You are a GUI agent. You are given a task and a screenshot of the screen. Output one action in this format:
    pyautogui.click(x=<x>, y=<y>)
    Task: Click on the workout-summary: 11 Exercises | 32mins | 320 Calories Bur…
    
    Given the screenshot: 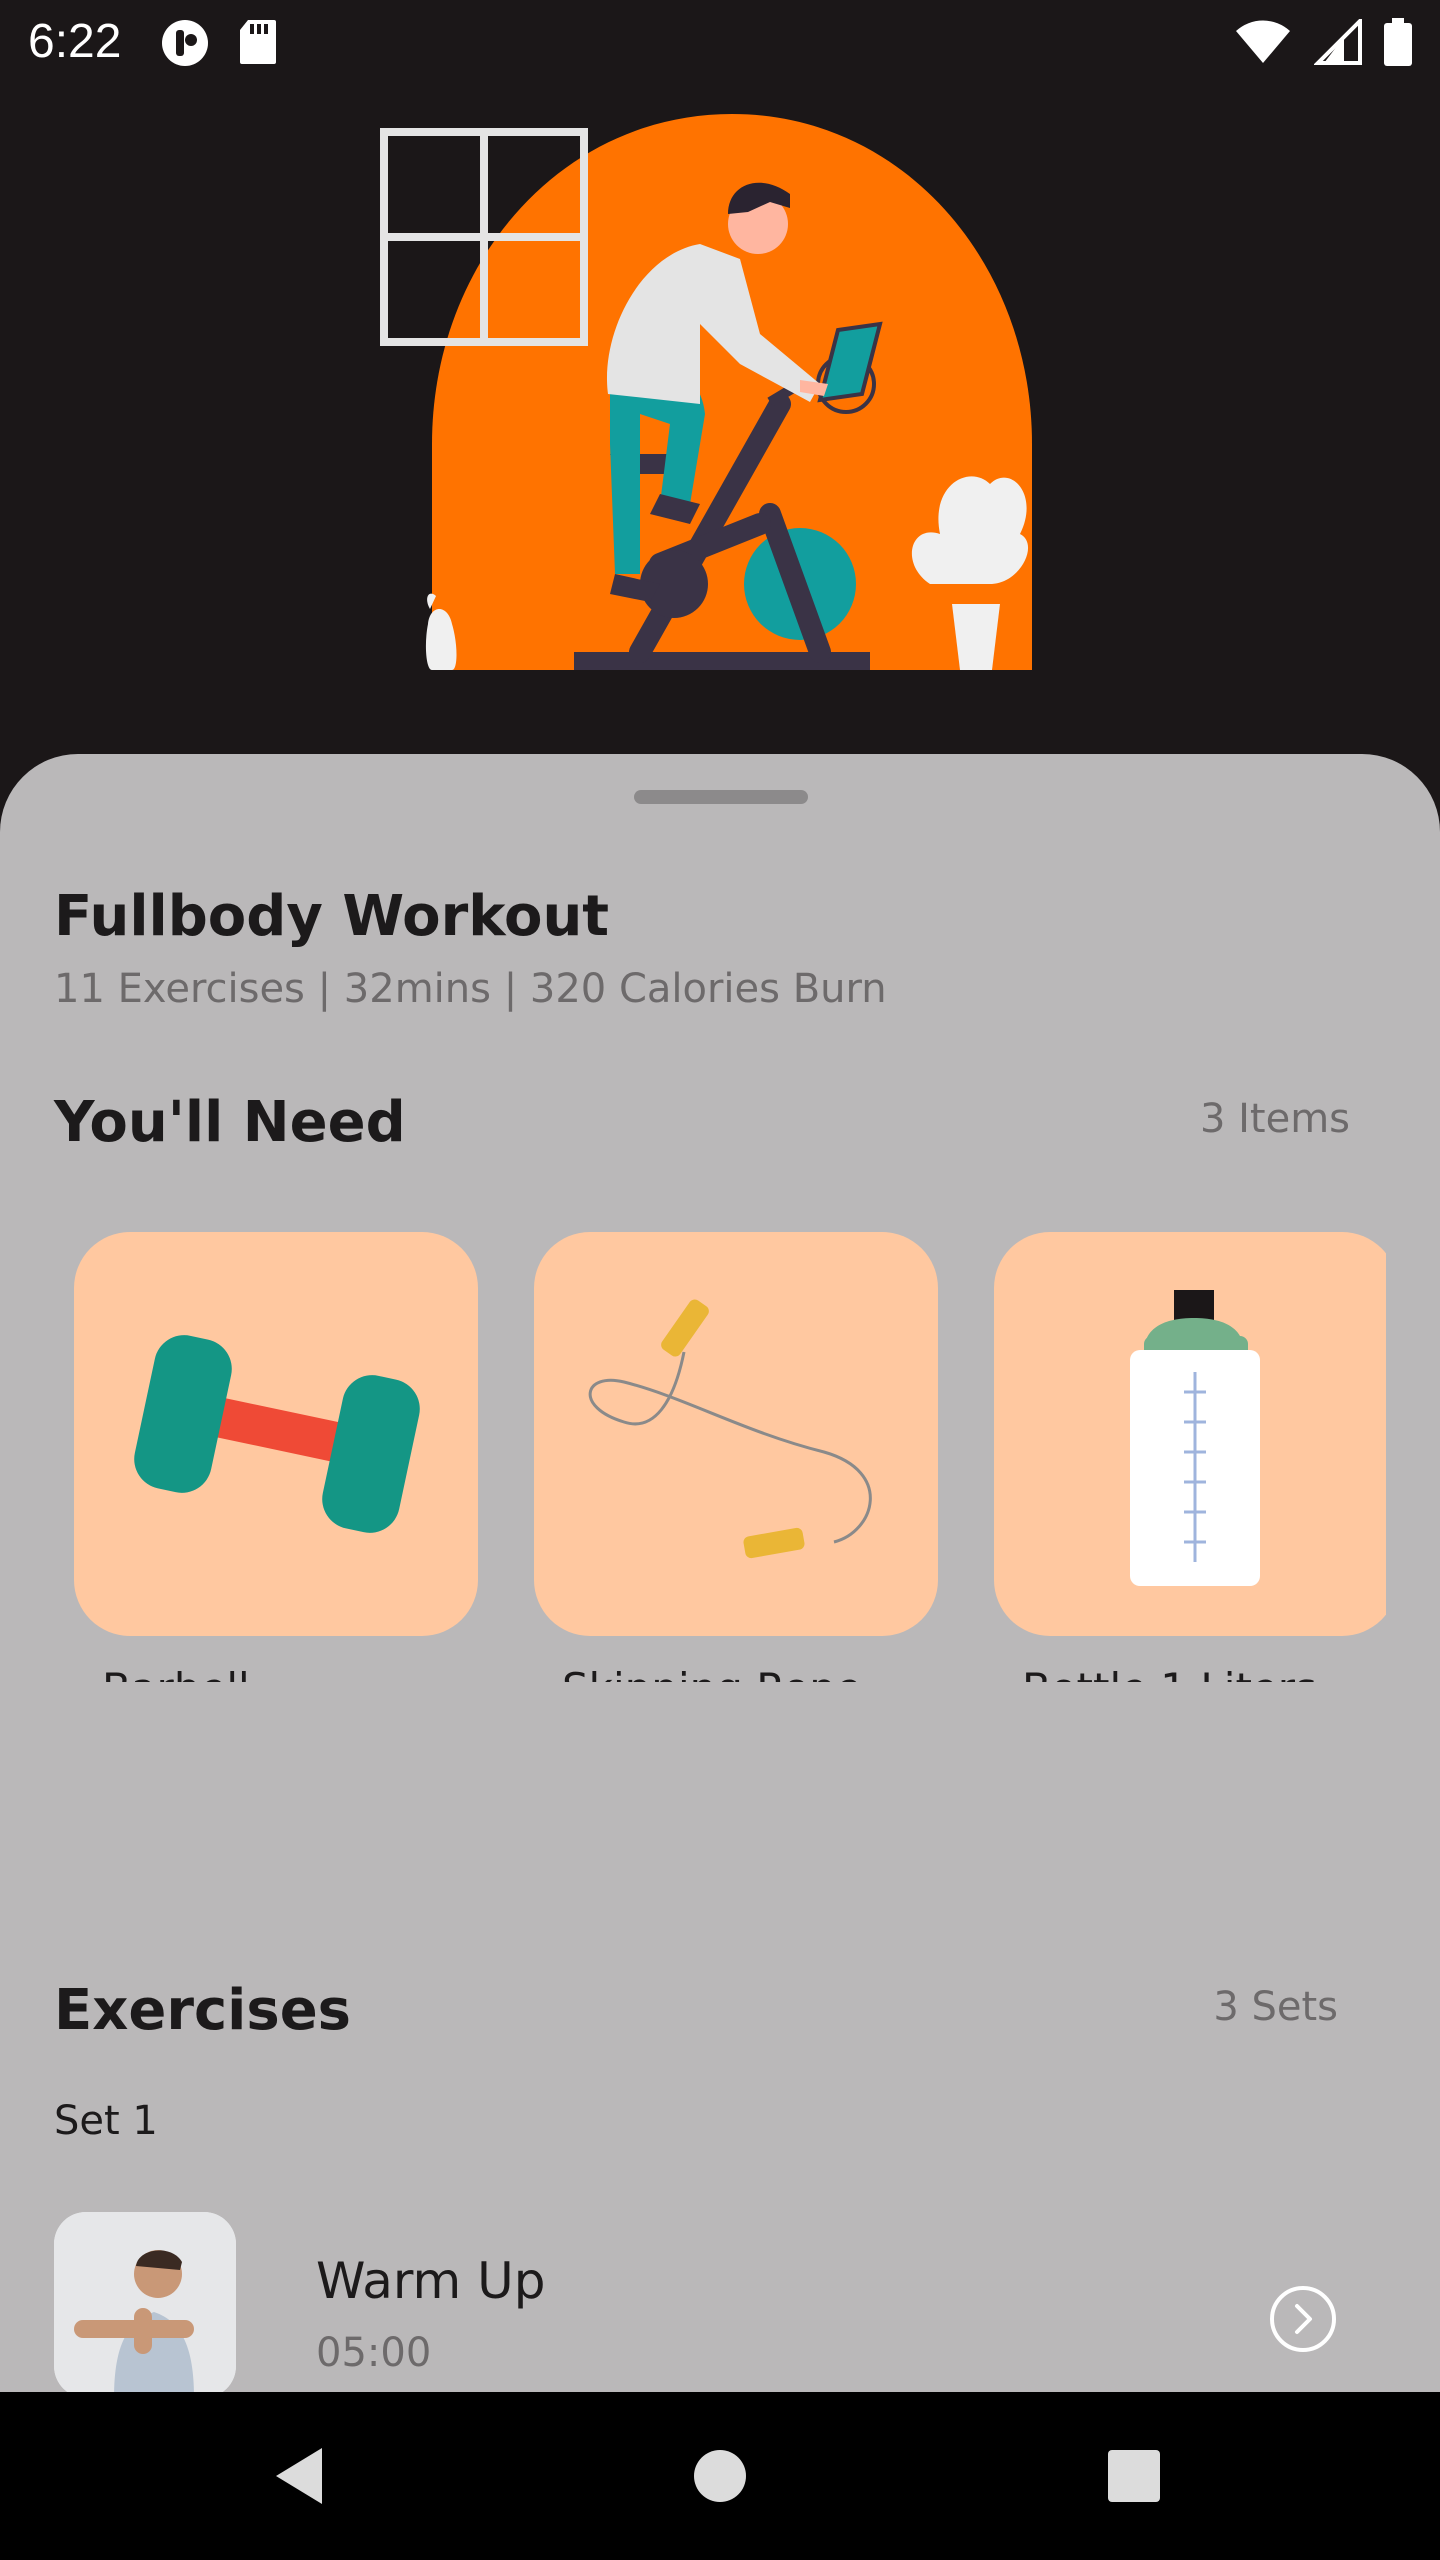 What is the action you would take?
    pyautogui.click(x=470, y=989)
    